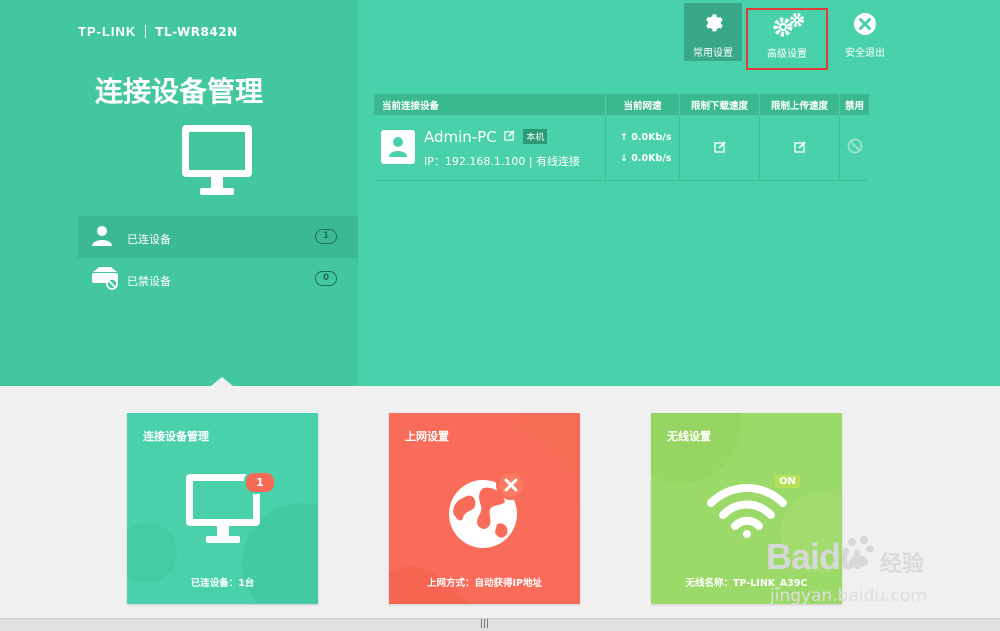  What do you see at coordinates (689, 436) in the screenshot?
I see `card-title: 无线设置` at bounding box center [689, 436].